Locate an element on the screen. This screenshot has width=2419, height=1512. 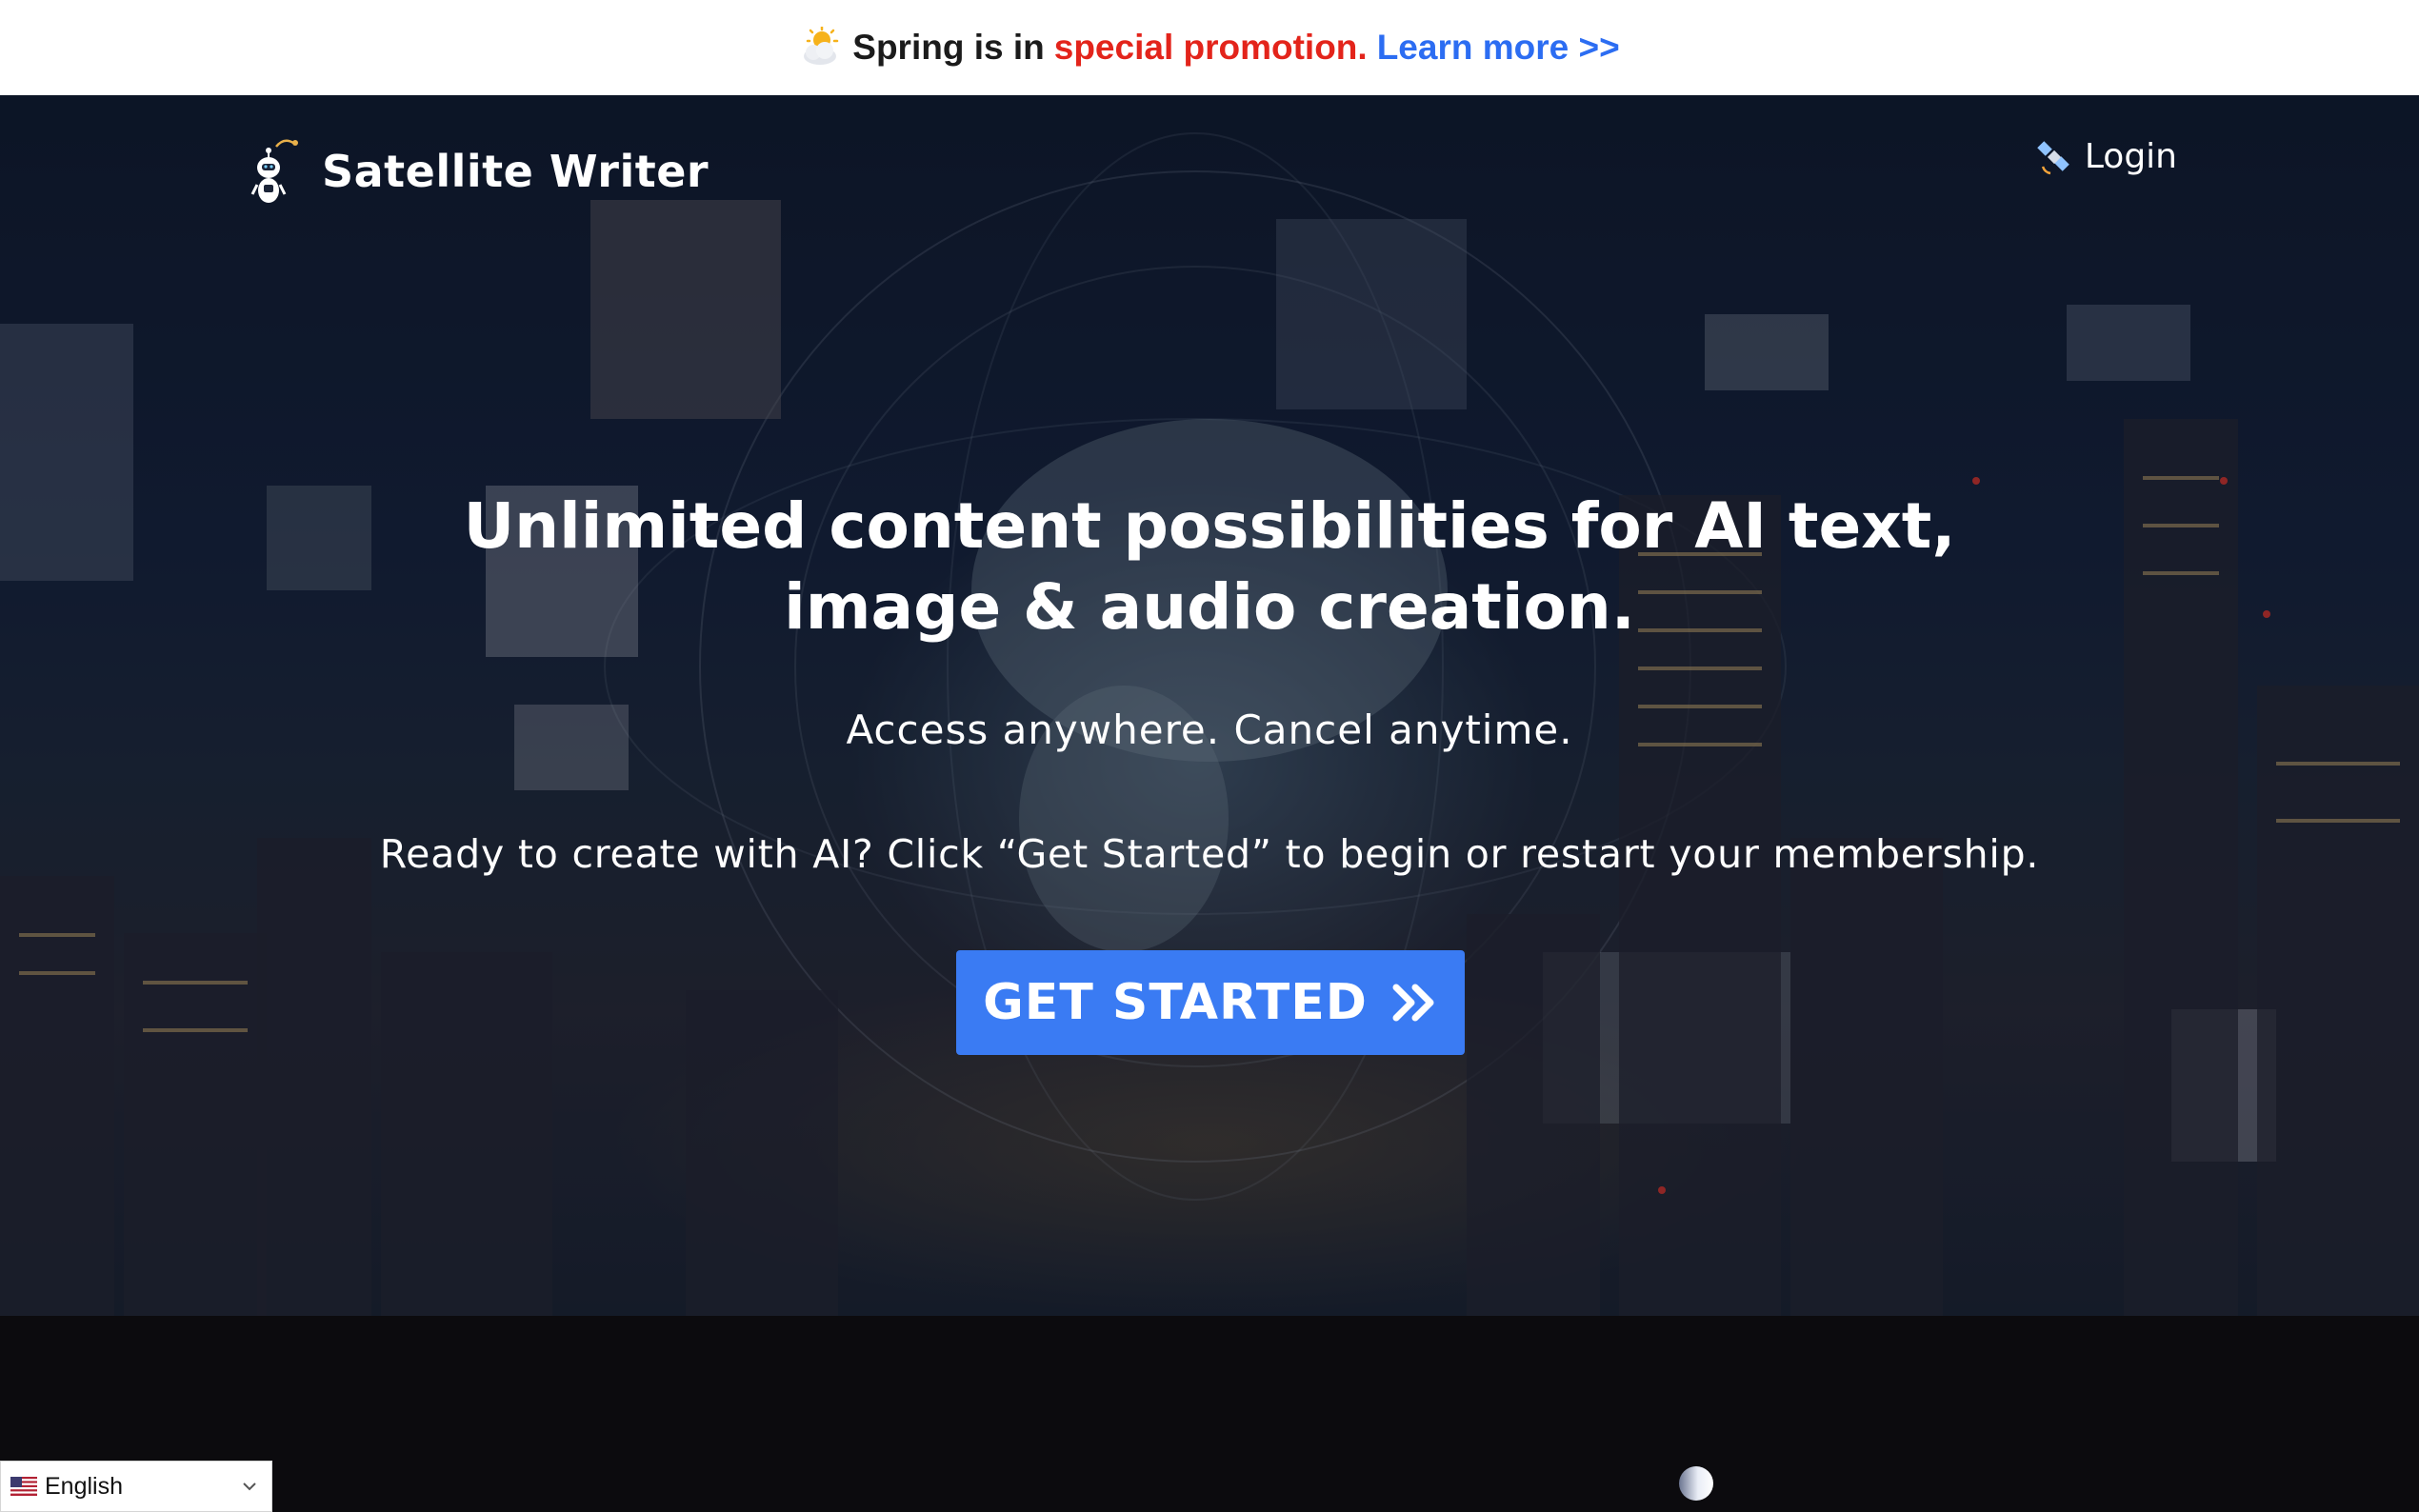
hero-headline-line2: image & audio creation. is located at coordinates (1209, 607).